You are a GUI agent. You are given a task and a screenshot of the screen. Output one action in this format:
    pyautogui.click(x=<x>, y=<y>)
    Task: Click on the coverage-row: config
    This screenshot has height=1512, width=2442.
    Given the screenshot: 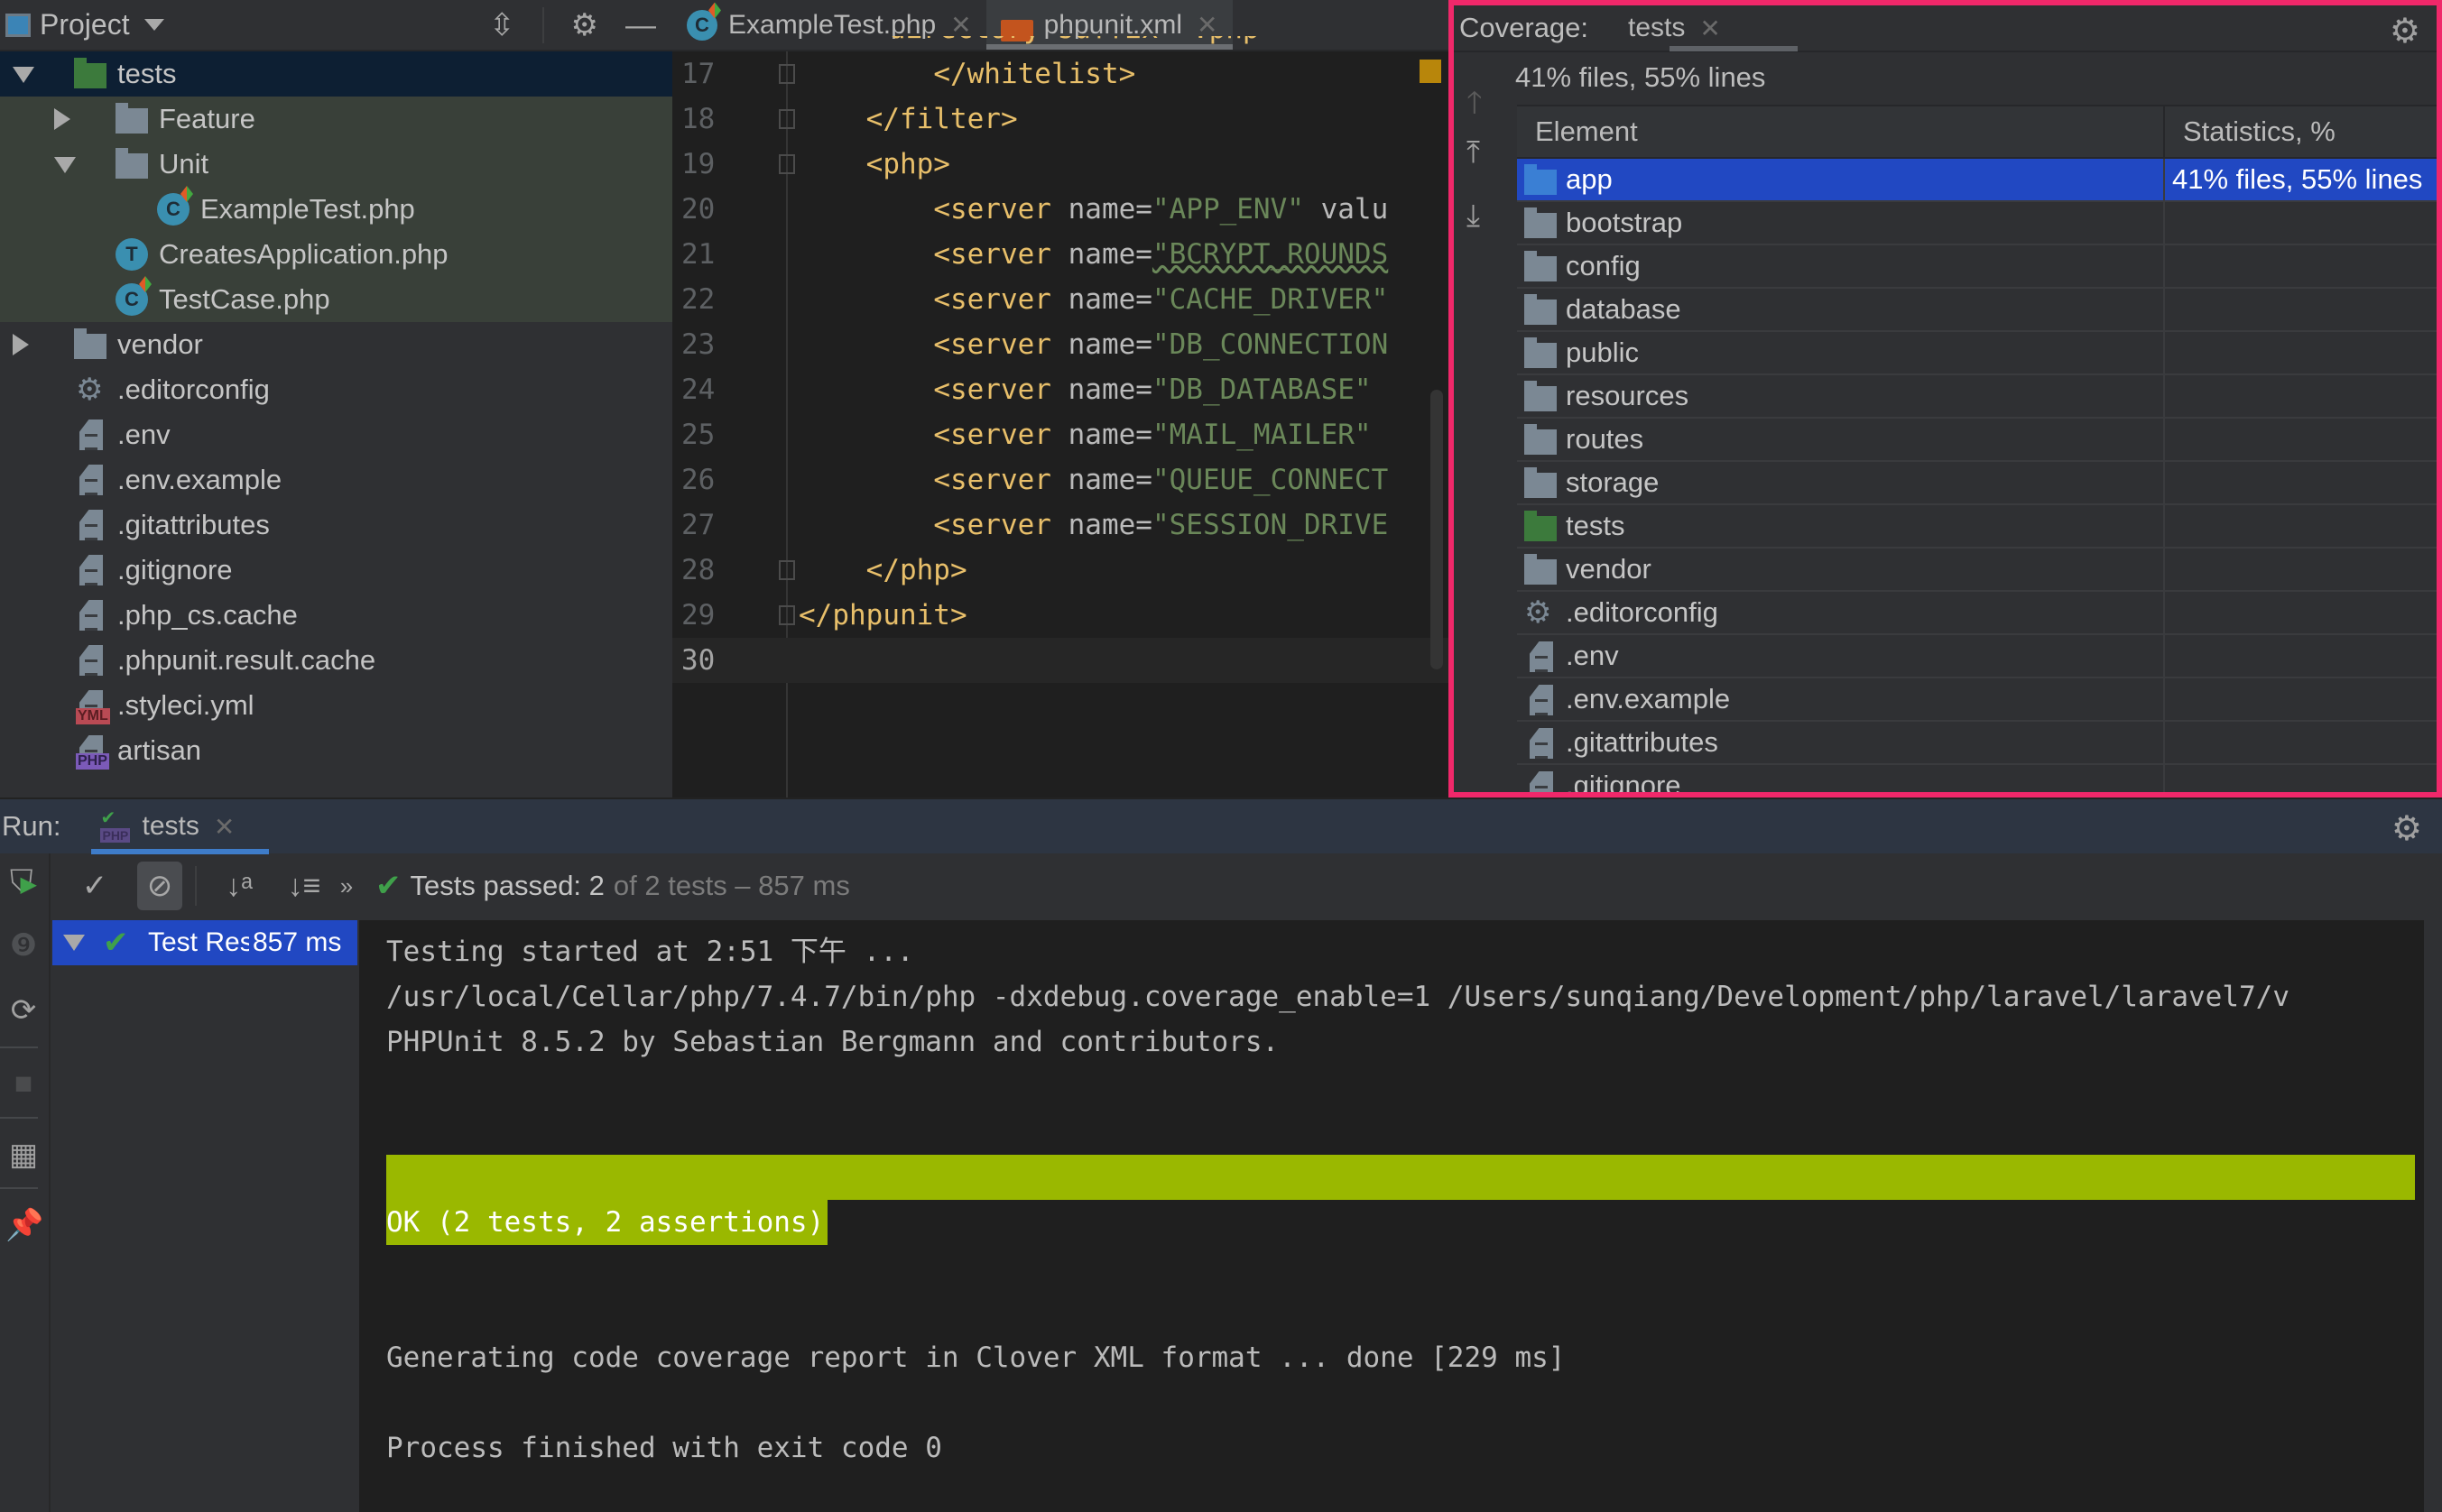 What is the action you would take?
    pyautogui.click(x=1977, y=267)
    